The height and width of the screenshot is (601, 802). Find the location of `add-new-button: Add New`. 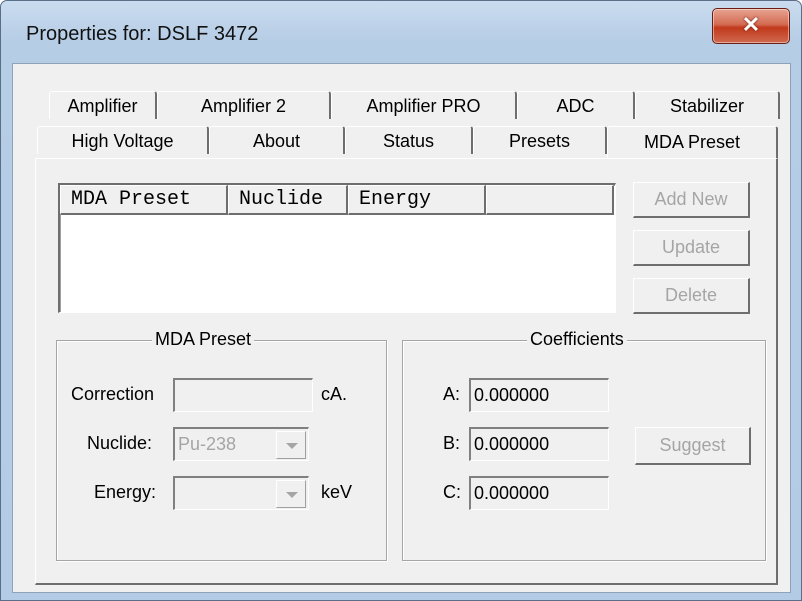

add-new-button: Add New is located at coordinates (691, 200).